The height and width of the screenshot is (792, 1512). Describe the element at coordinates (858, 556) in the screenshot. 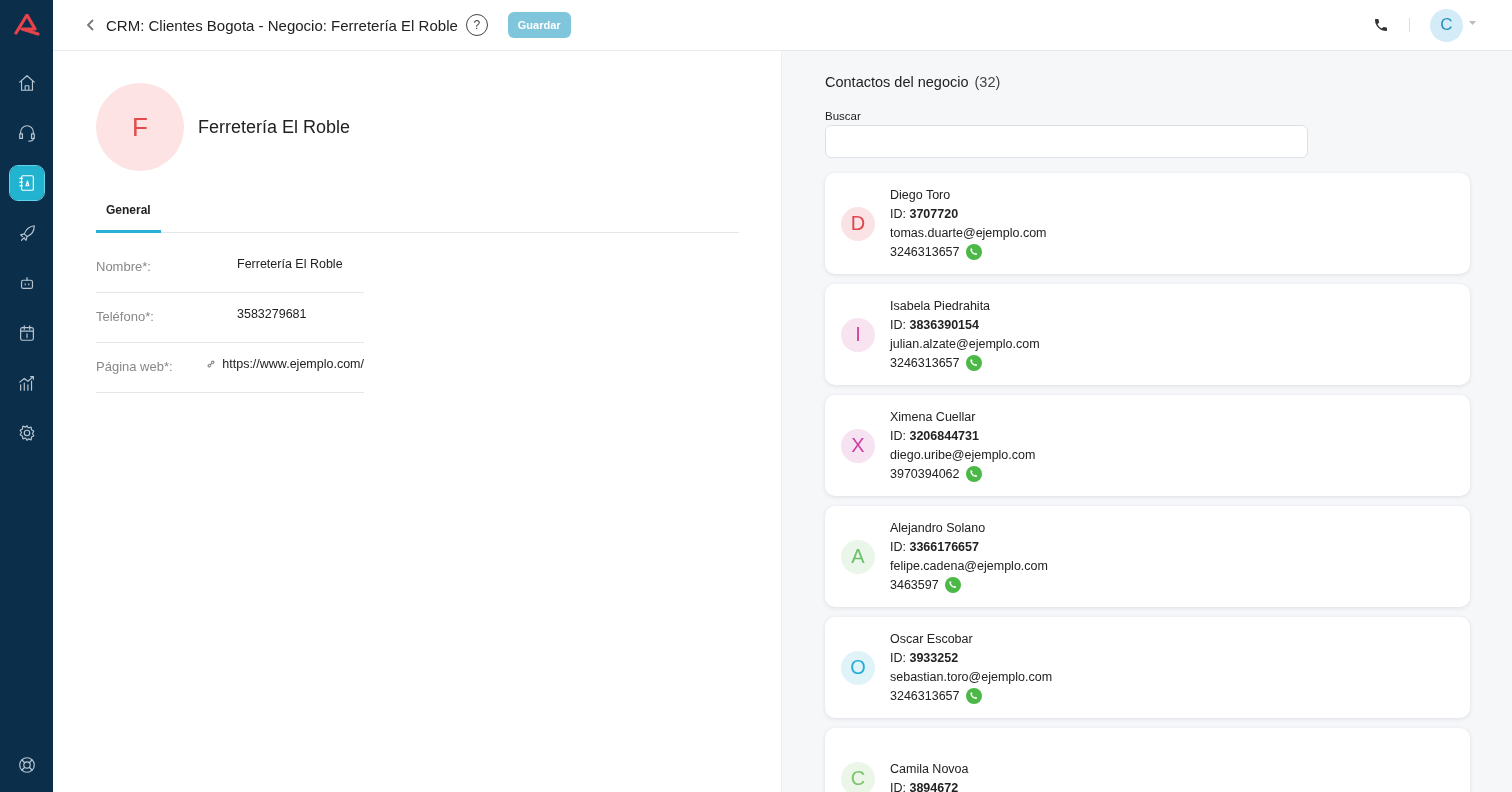

I see `contact-avatar: A` at that location.